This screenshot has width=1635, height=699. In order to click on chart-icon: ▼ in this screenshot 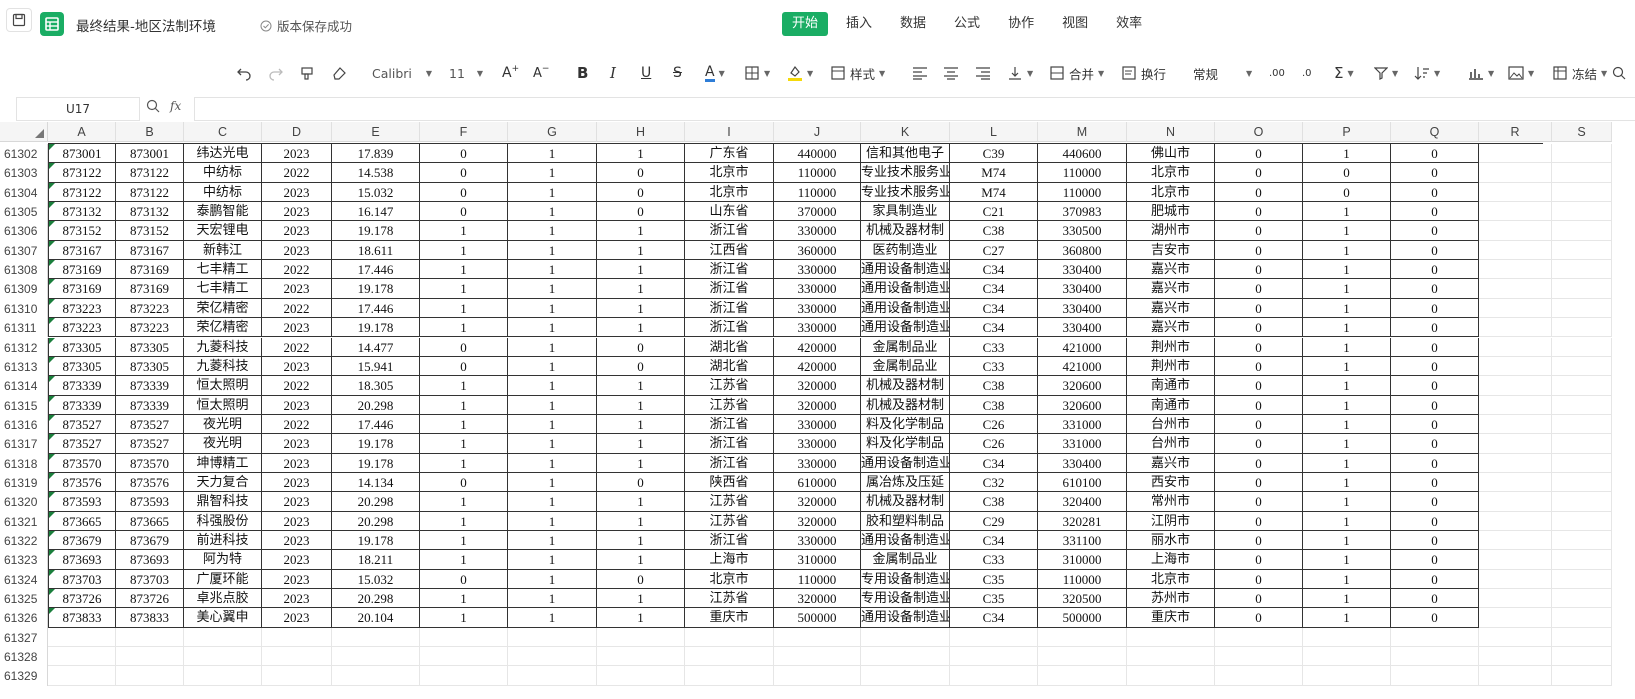, I will do `click(1481, 73)`.